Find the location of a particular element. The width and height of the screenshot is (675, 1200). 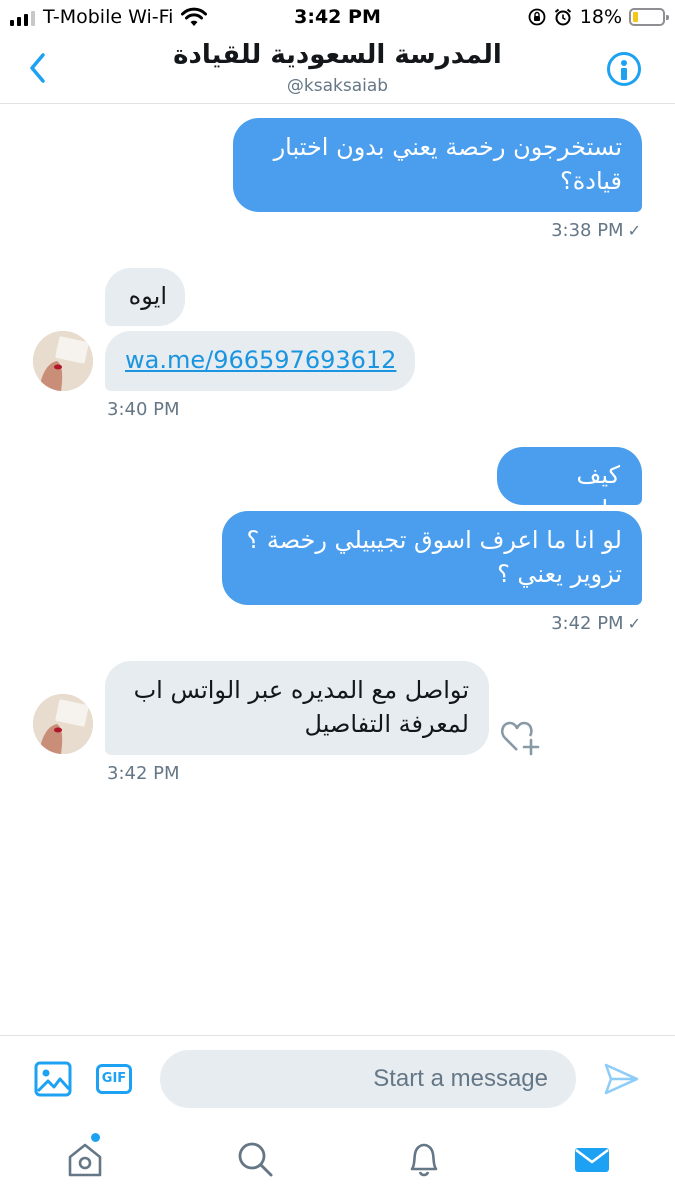

info-button is located at coordinates (624, 69).